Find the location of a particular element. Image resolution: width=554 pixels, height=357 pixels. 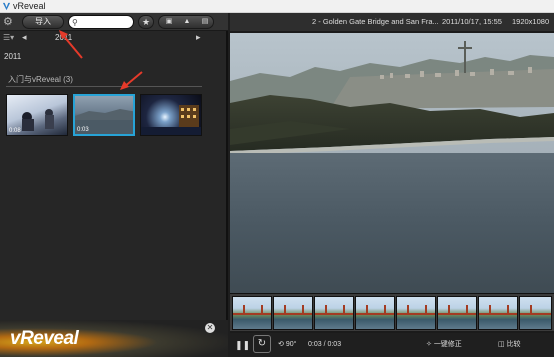

compare-label: 比较 is located at coordinates (513, 344).